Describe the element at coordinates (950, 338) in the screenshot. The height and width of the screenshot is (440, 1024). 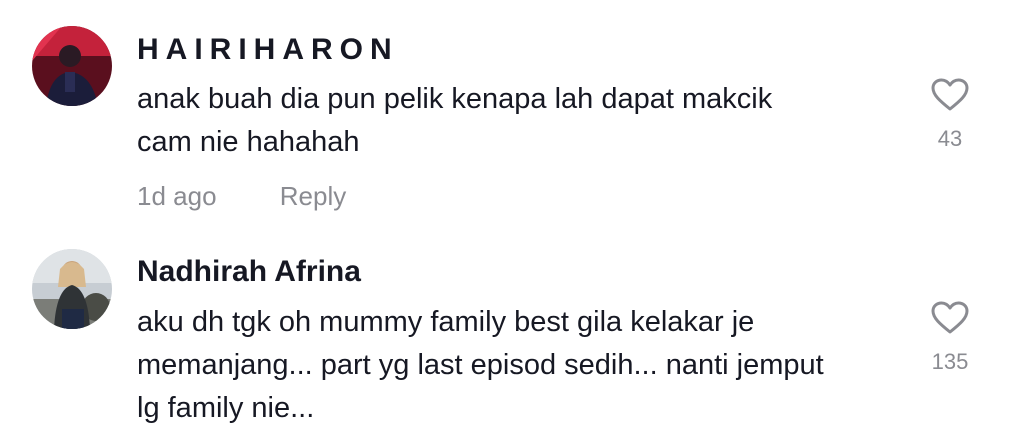
I see `like-button: 135` at that location.